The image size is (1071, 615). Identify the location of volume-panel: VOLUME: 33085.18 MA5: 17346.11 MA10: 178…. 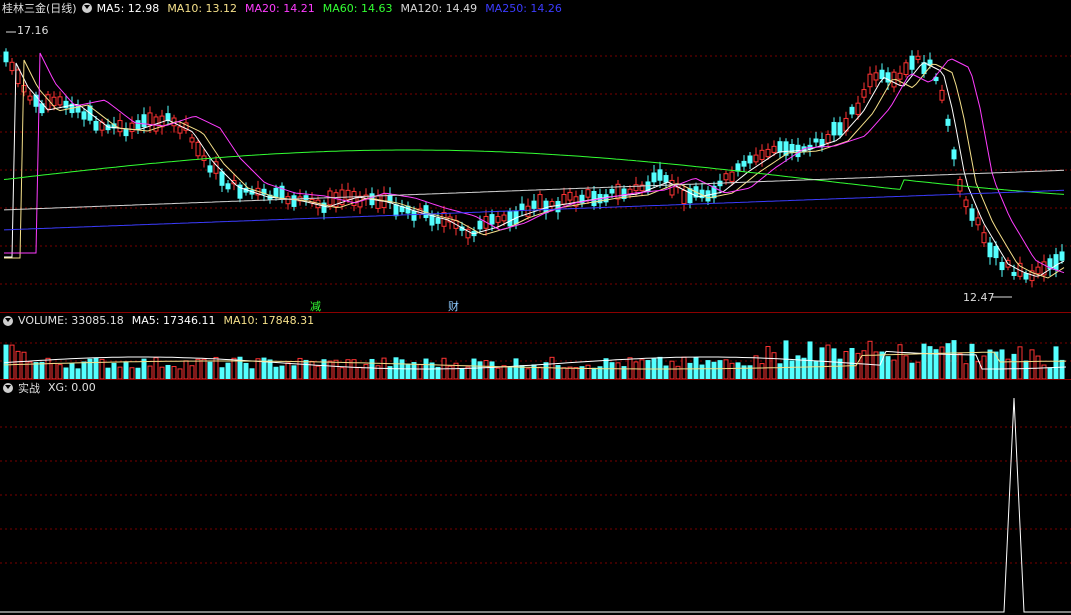
(535, 346).